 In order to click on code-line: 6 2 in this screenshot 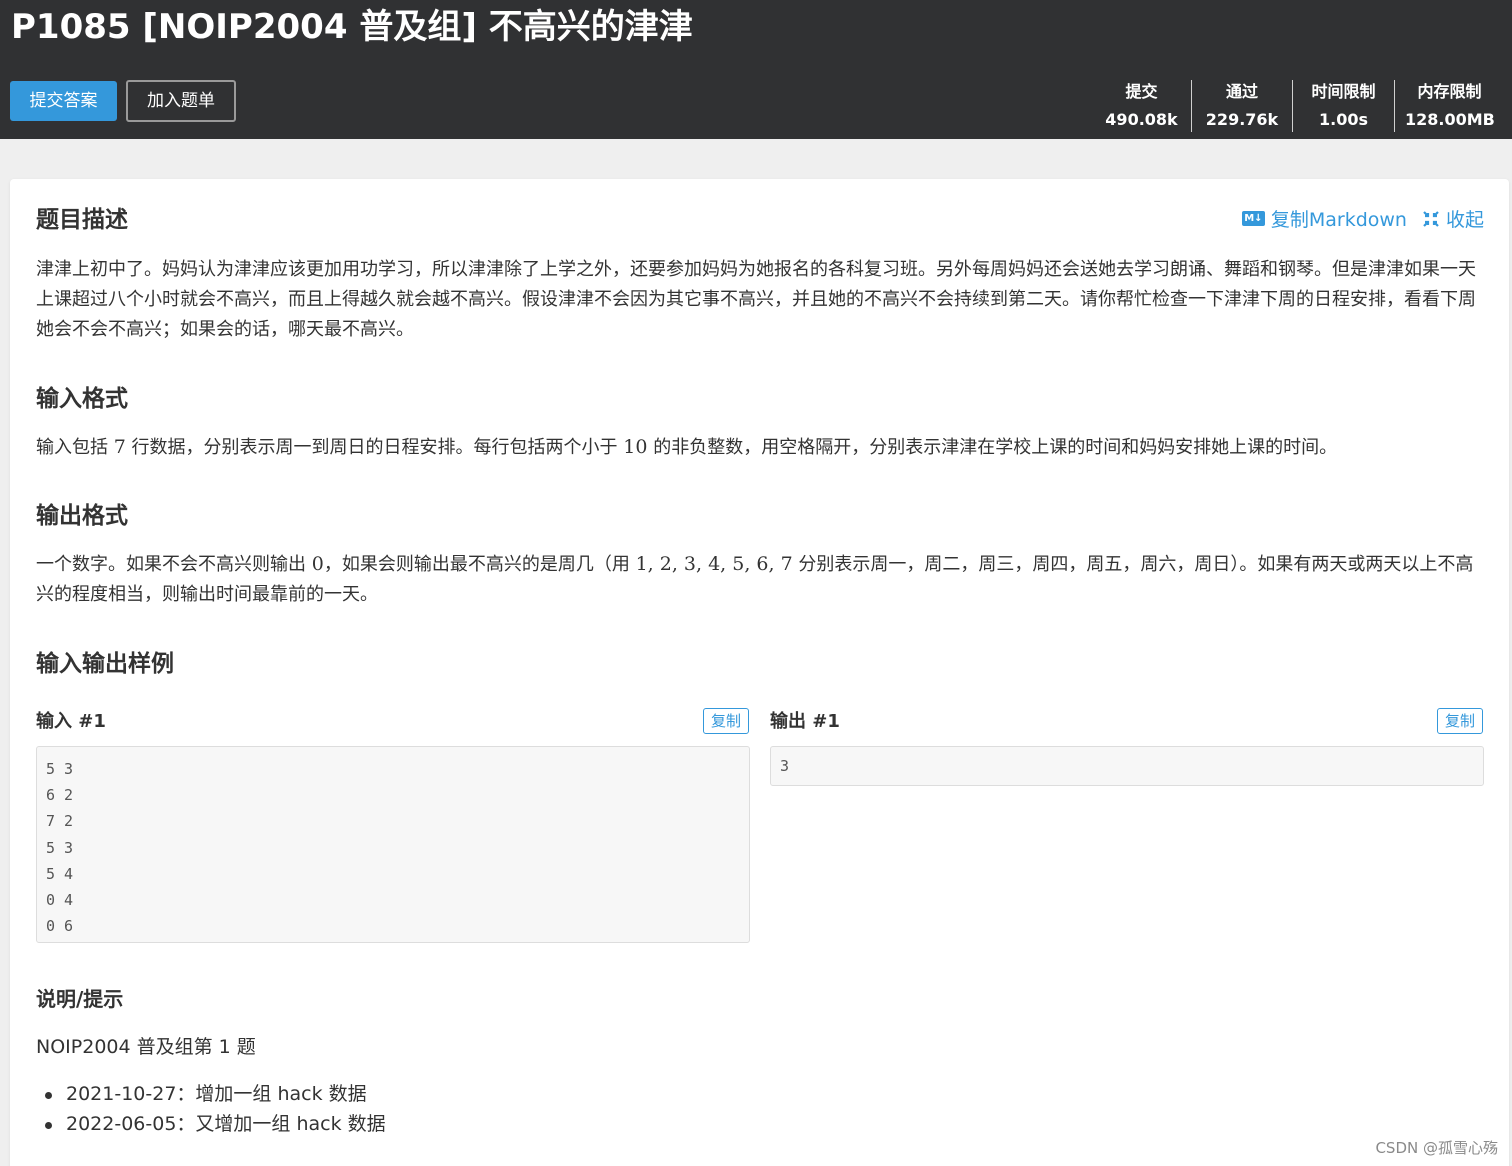, I will do `click(60, 795)`.